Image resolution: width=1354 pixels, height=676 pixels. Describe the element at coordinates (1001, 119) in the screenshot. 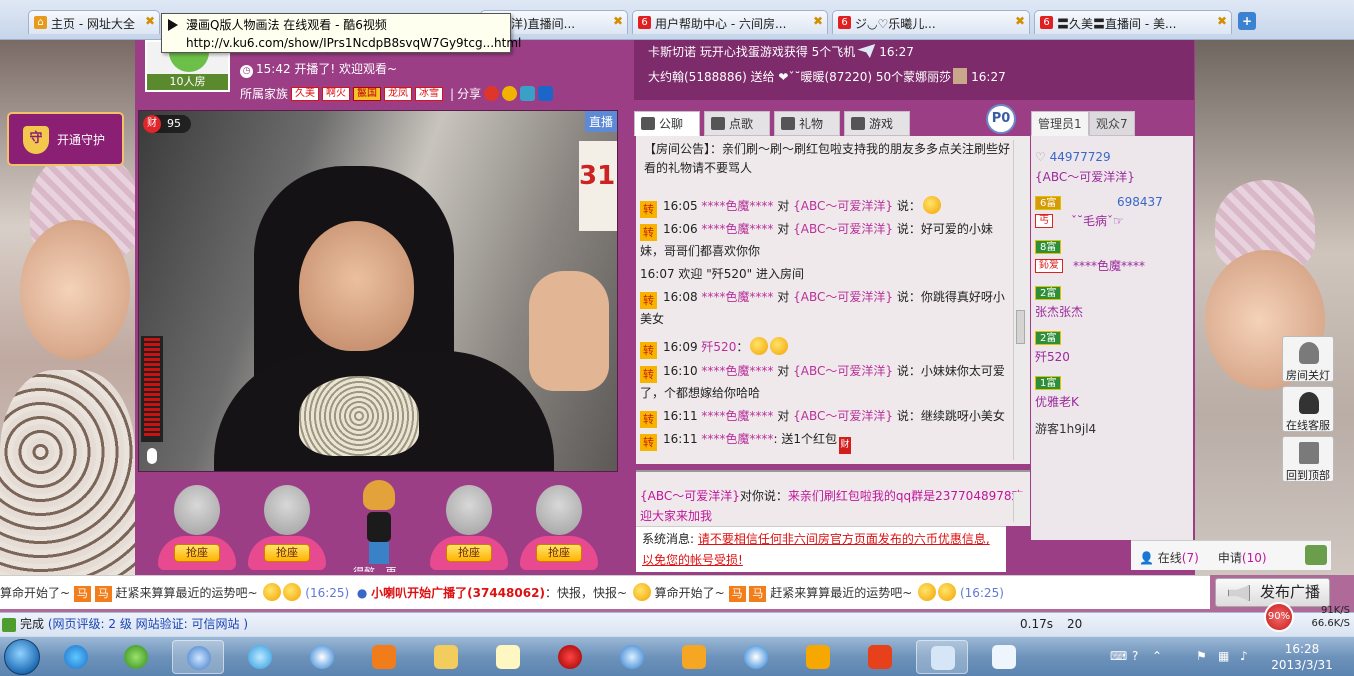

I see `p0-button: P0` at that location.